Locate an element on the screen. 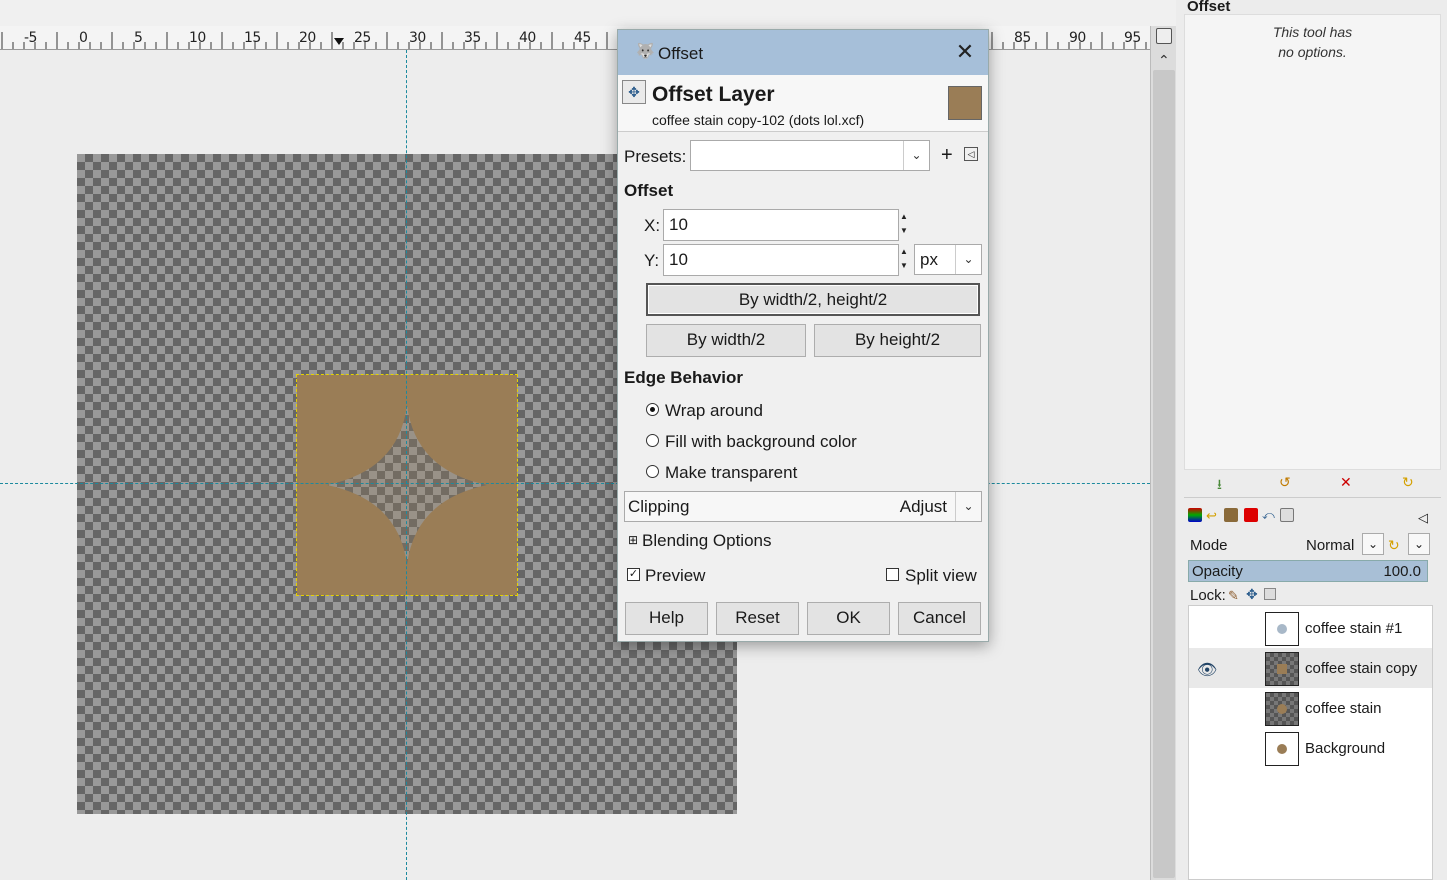 The image size is (1447, 880). cancel-button: Cancel is located at coordinates (939, 618).